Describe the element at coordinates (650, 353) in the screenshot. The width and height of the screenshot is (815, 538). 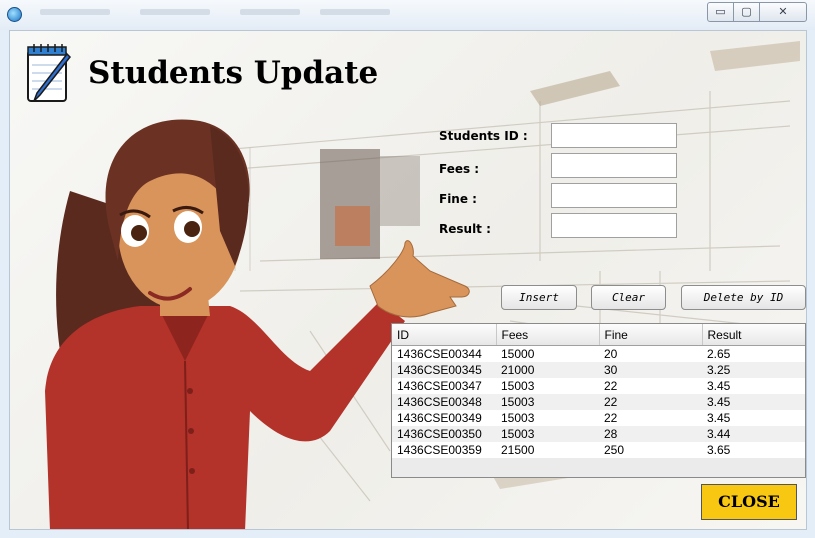
I see `cell-fine: 20` at that location.